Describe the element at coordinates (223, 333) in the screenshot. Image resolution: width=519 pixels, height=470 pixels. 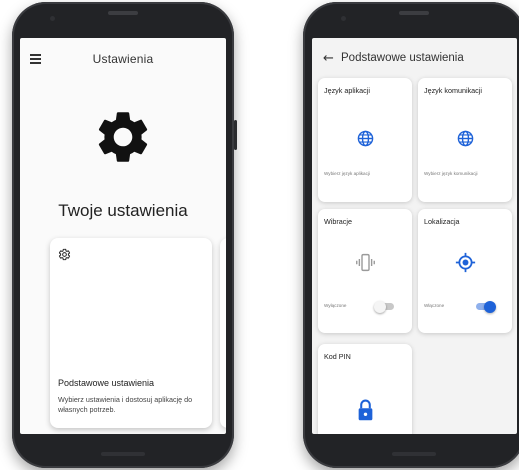
I see `next-card-peek` at that location.